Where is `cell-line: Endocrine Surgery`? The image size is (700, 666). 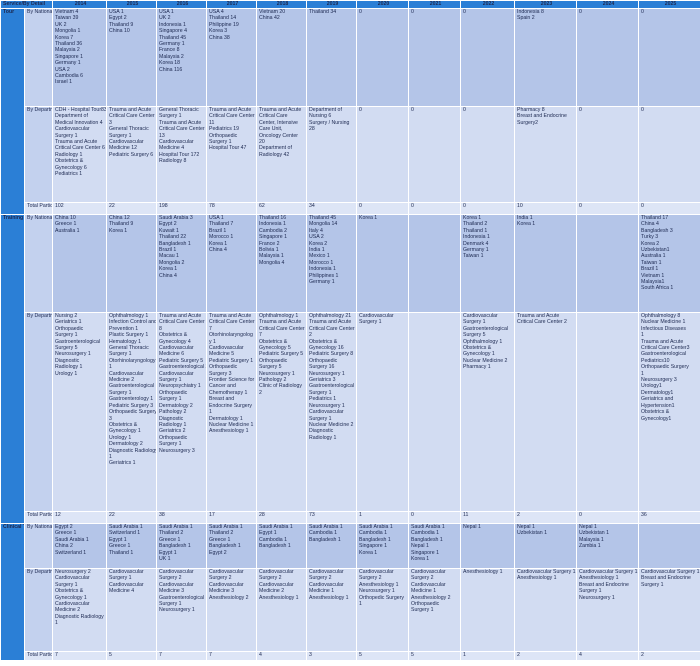
cell-line: Endocrine Surgery is located at coordinates (230, 405).